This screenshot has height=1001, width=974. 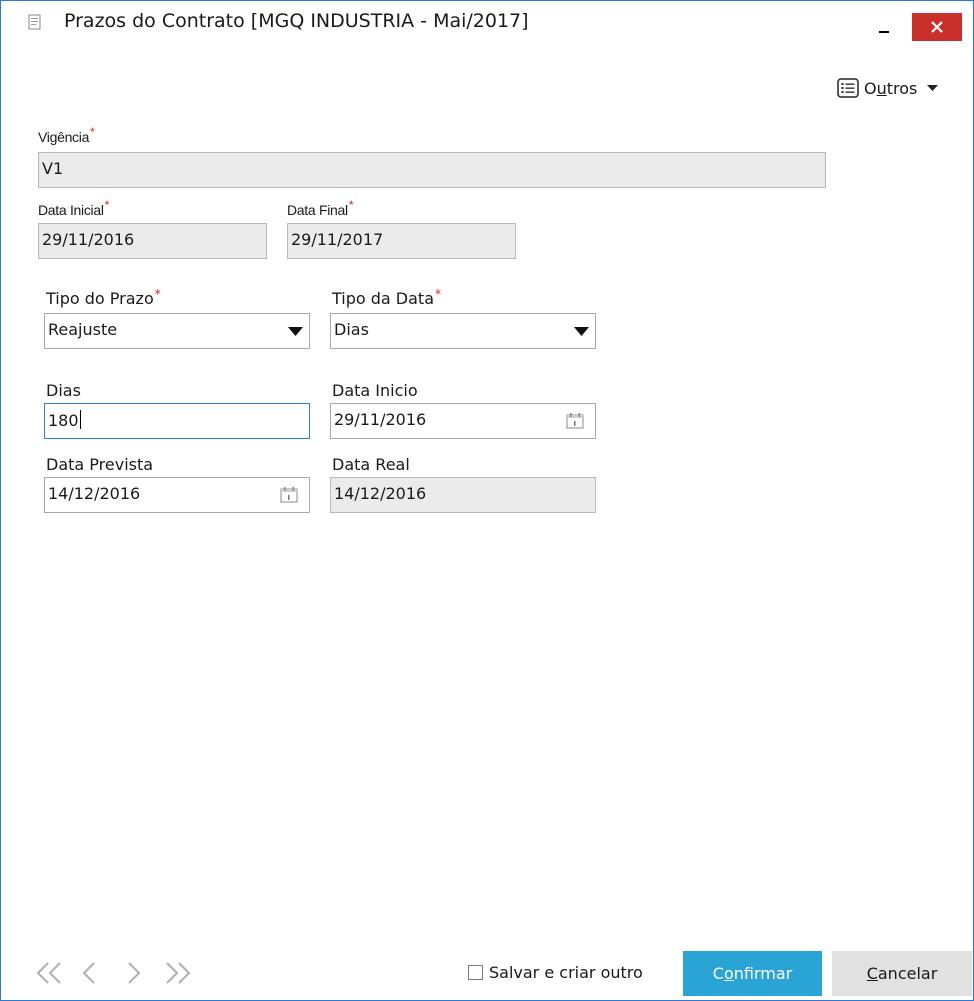 I want to click on dias-label: Dias, so click(x=63, y=390).